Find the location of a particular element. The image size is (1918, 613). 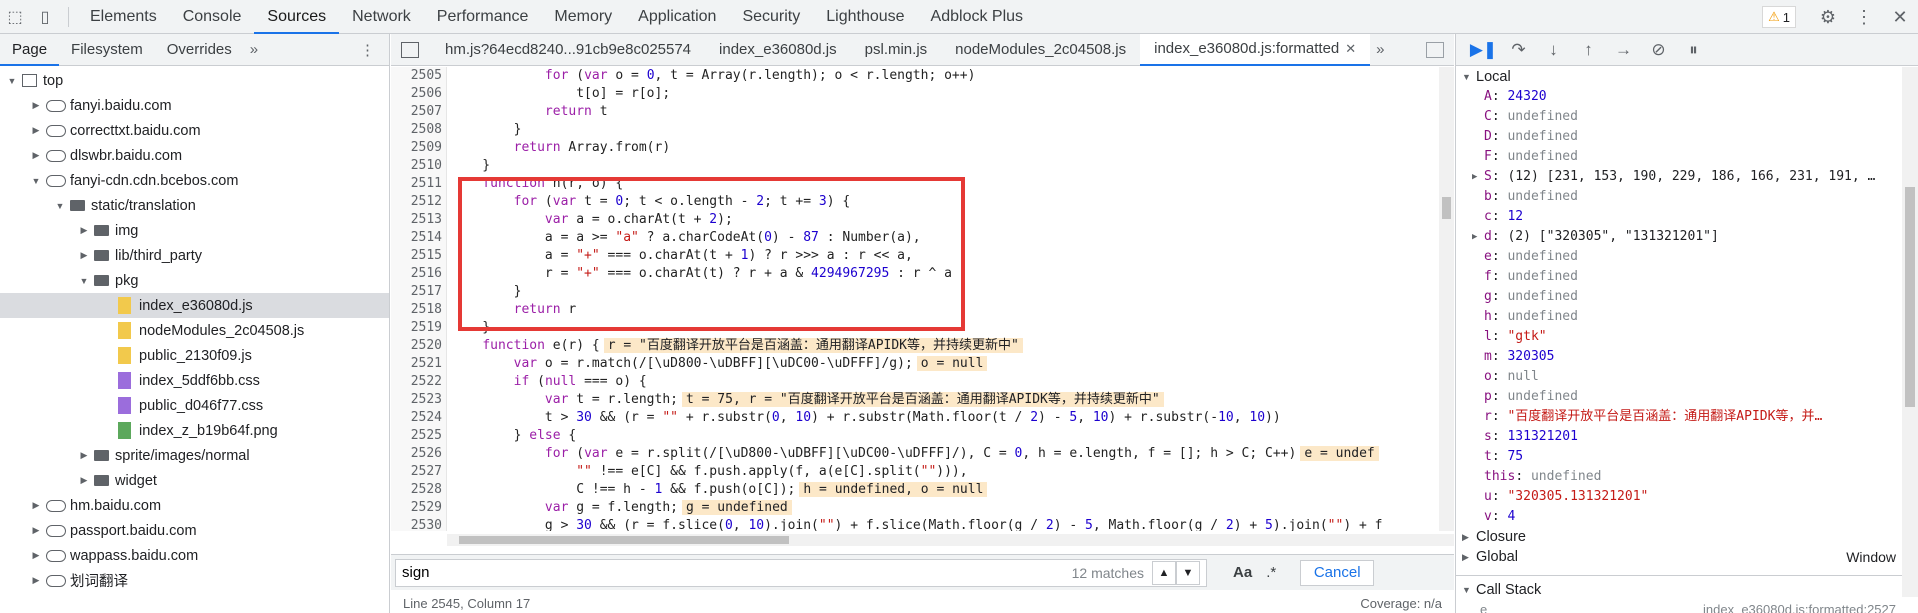

code-line: return t is located at coordinates (946, 112).